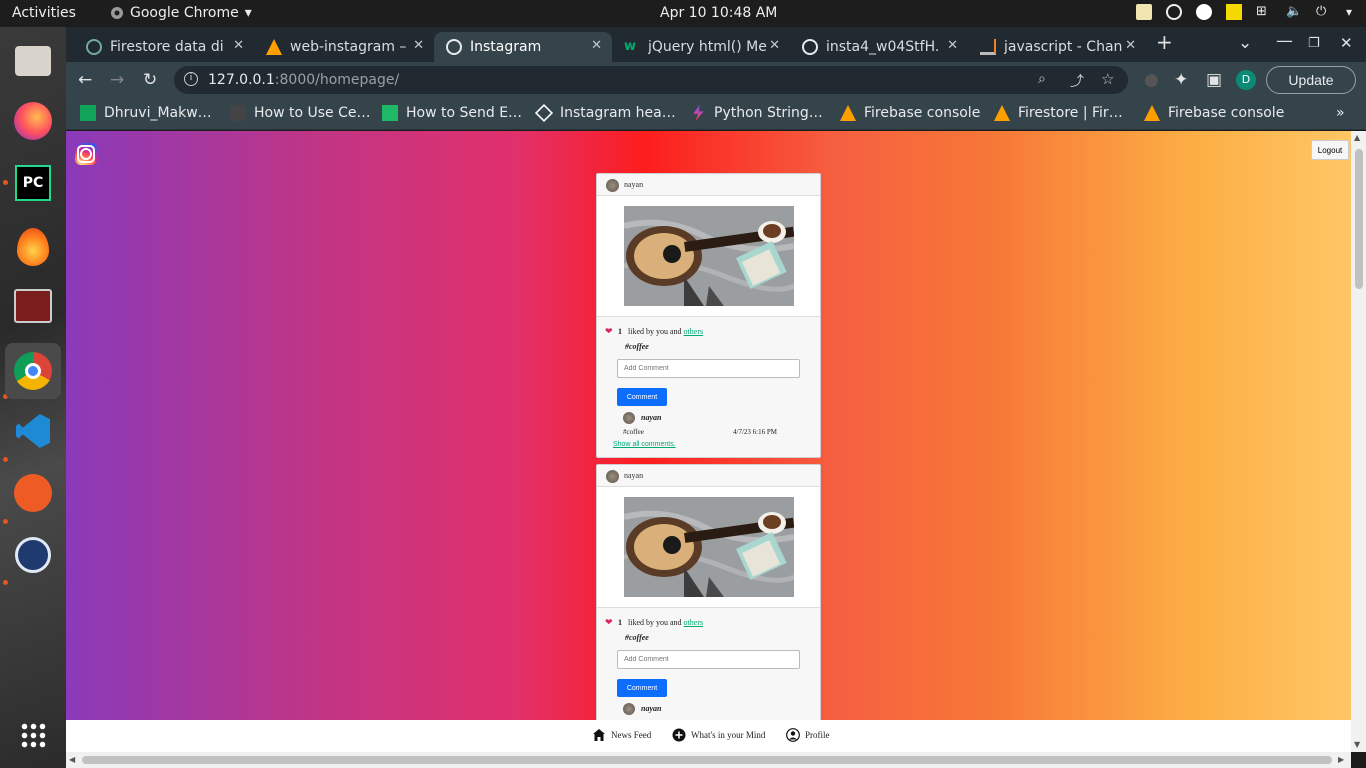  Describe the element at coordinates (1357, 744) in the screenshot. I see `scroll-down-icon: ▼` at that location.